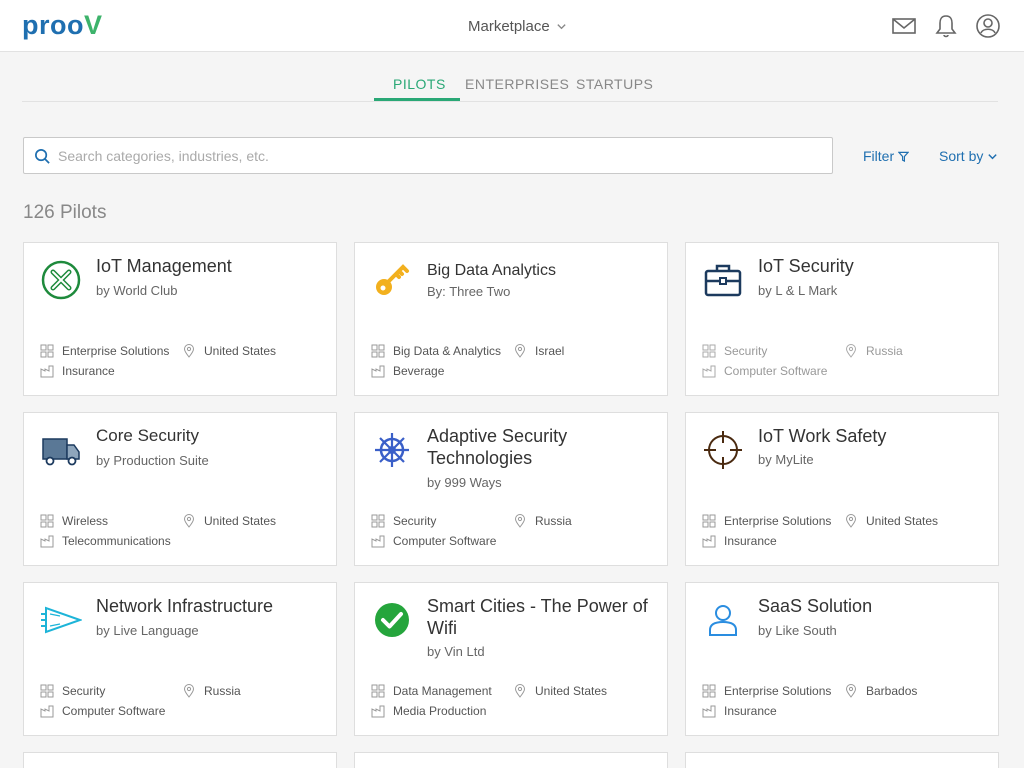 The height and width of the screenshot is (768, 1024). I want to click on owner-name: Like South, so click(806, 630).